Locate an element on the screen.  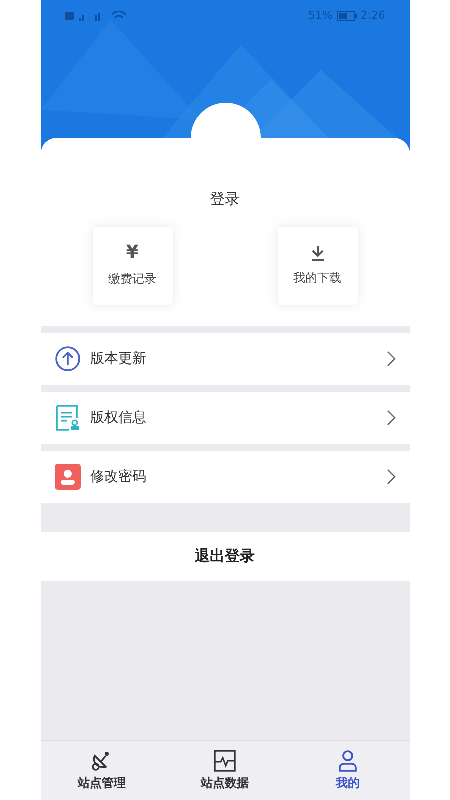
shortcut-button: ¥ 缴费记录 is located at coordinates (132, 265).